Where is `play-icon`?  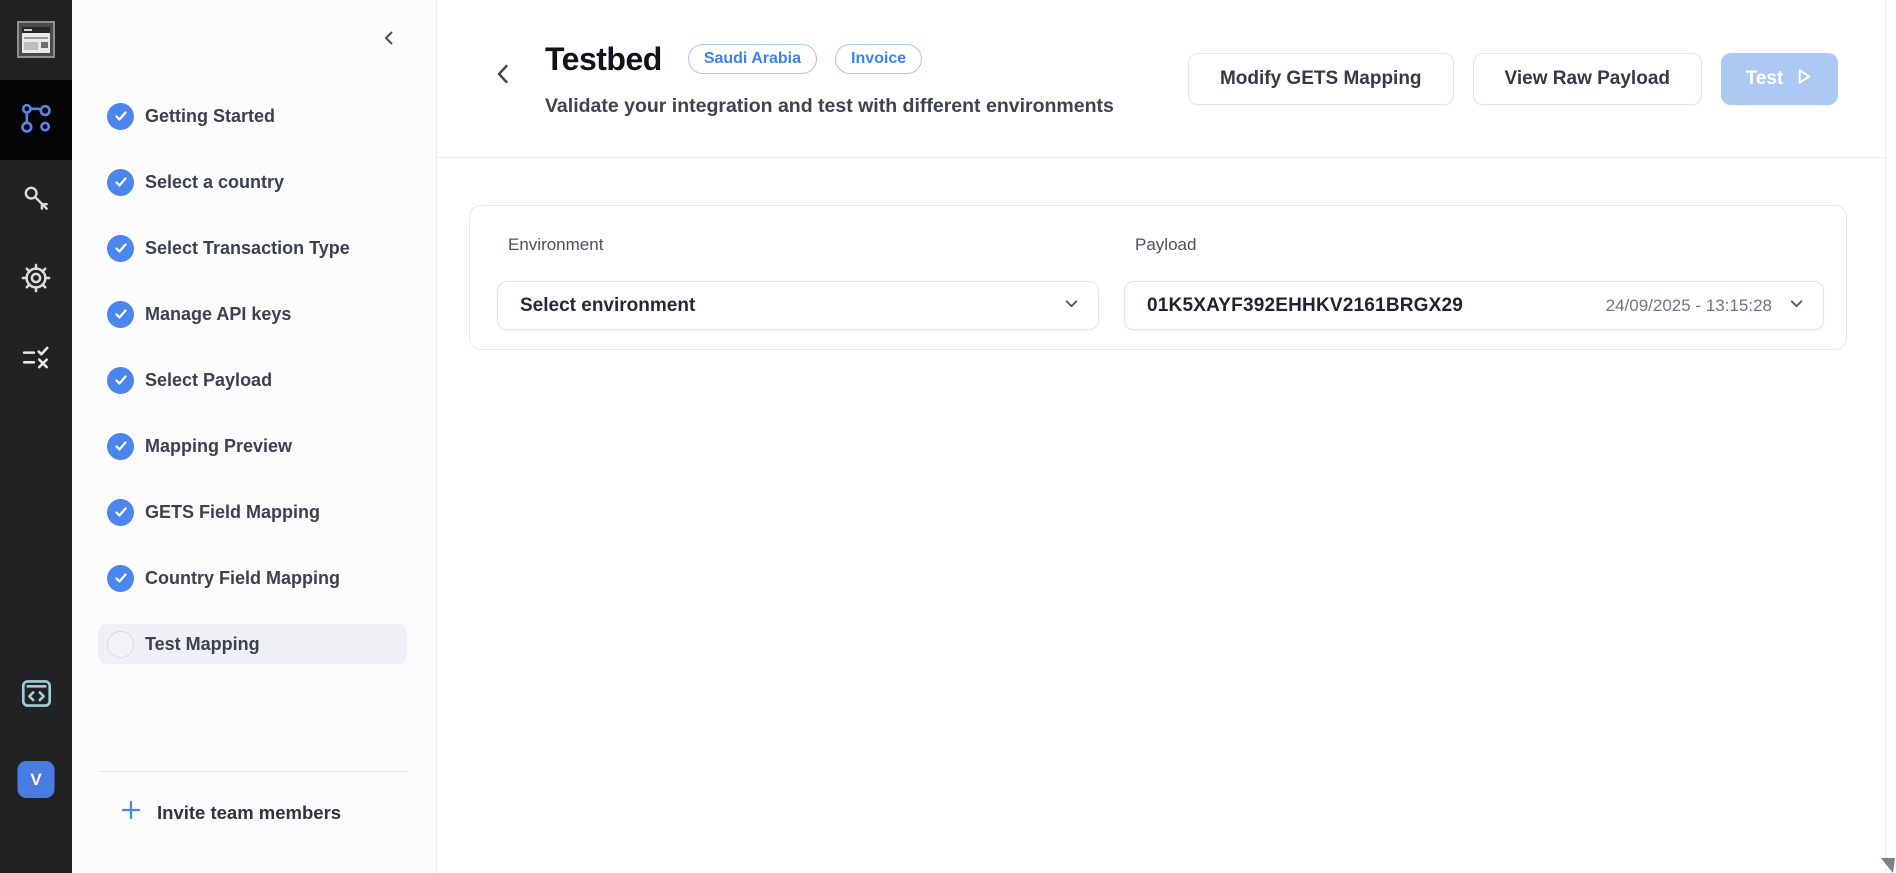
play-icon is located at coordinates (1803, 79).